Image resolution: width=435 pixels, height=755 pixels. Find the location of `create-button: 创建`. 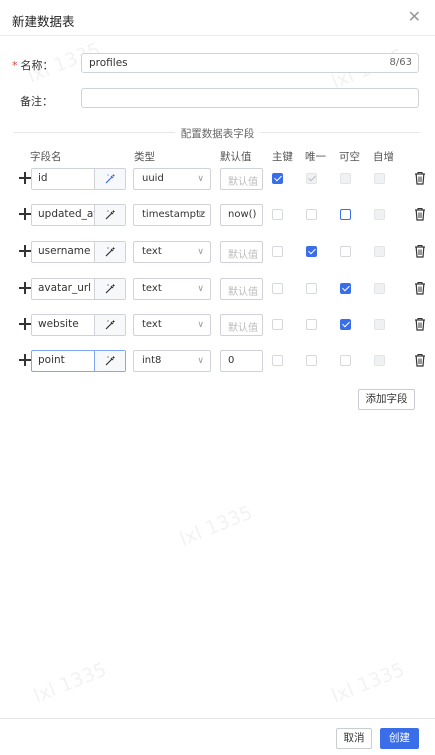

create-button: 创建 is located at coordinates (399, 738).